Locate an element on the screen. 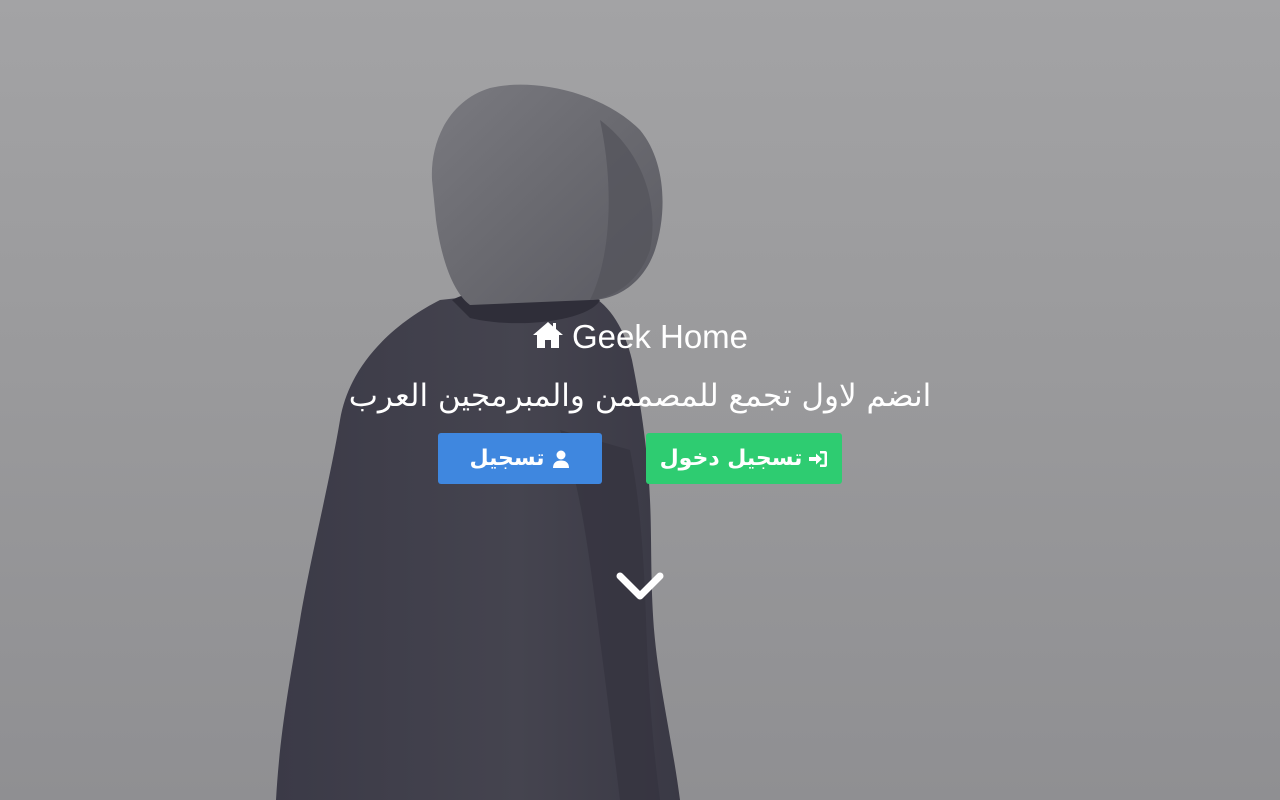 This screenshot has height=800, width=1280. brand-name: Geek Home is located at coordinates (660, 336).